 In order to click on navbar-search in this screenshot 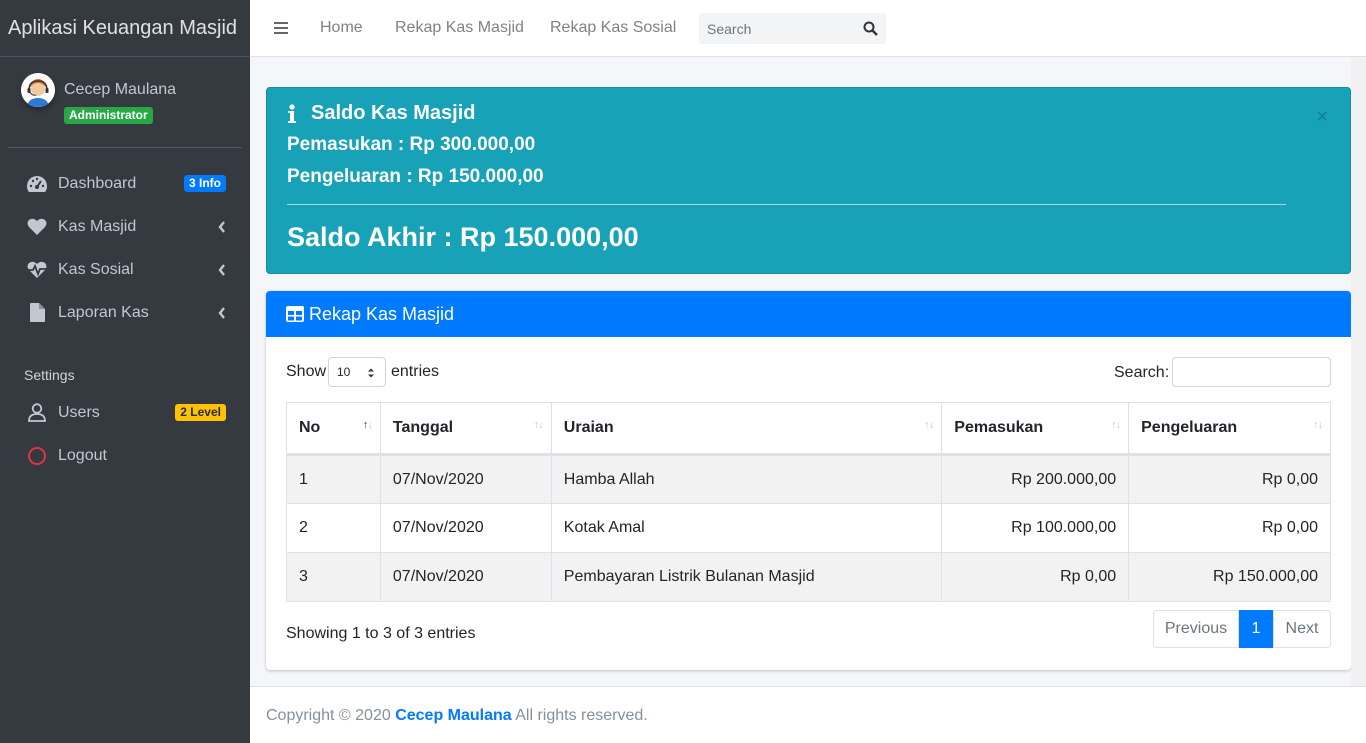, I will do `click(792, 28)`.